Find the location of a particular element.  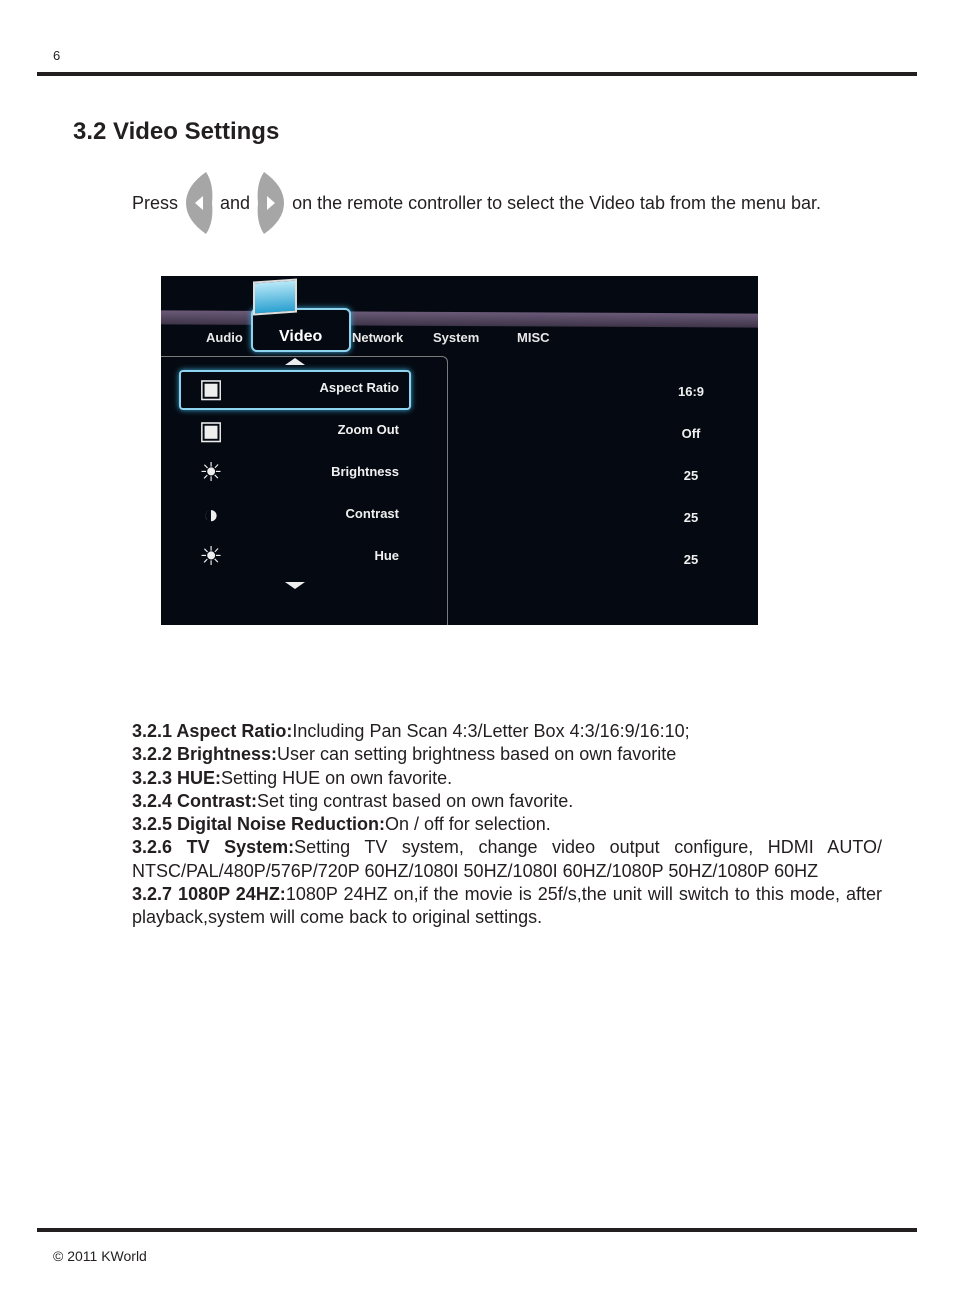

value-zoom-out: Off is located at coordinates (691, 433).